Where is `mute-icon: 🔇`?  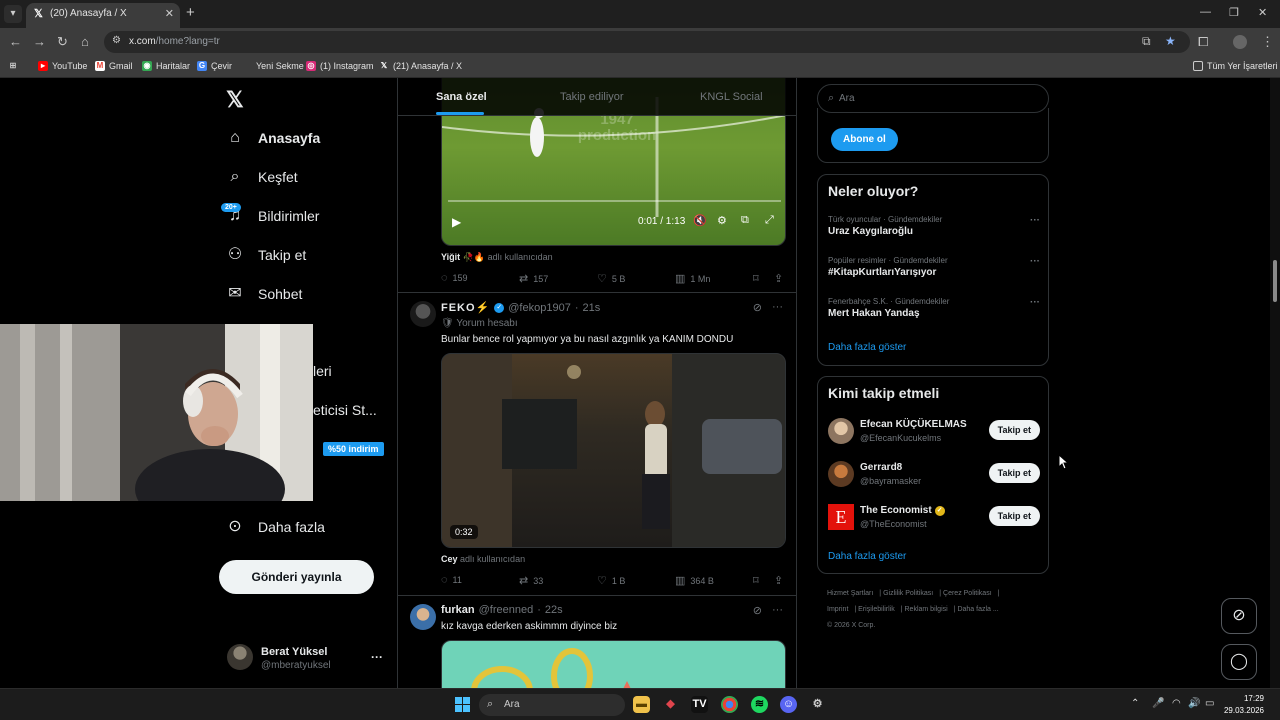 mute-icon: 🔇 is located at coordinates (700, 220).